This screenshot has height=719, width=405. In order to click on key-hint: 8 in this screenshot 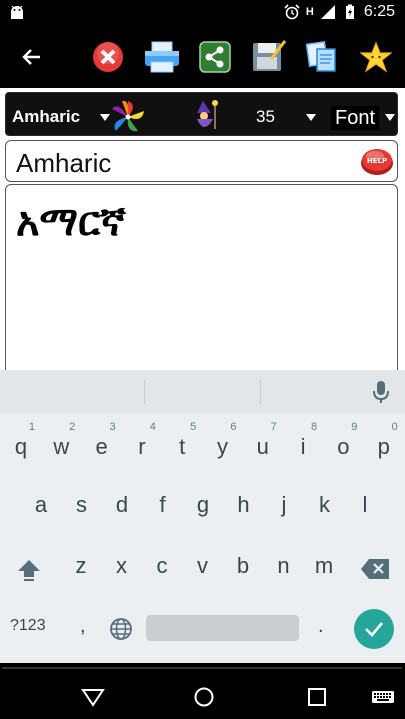, I will do `click(314, 427)`.